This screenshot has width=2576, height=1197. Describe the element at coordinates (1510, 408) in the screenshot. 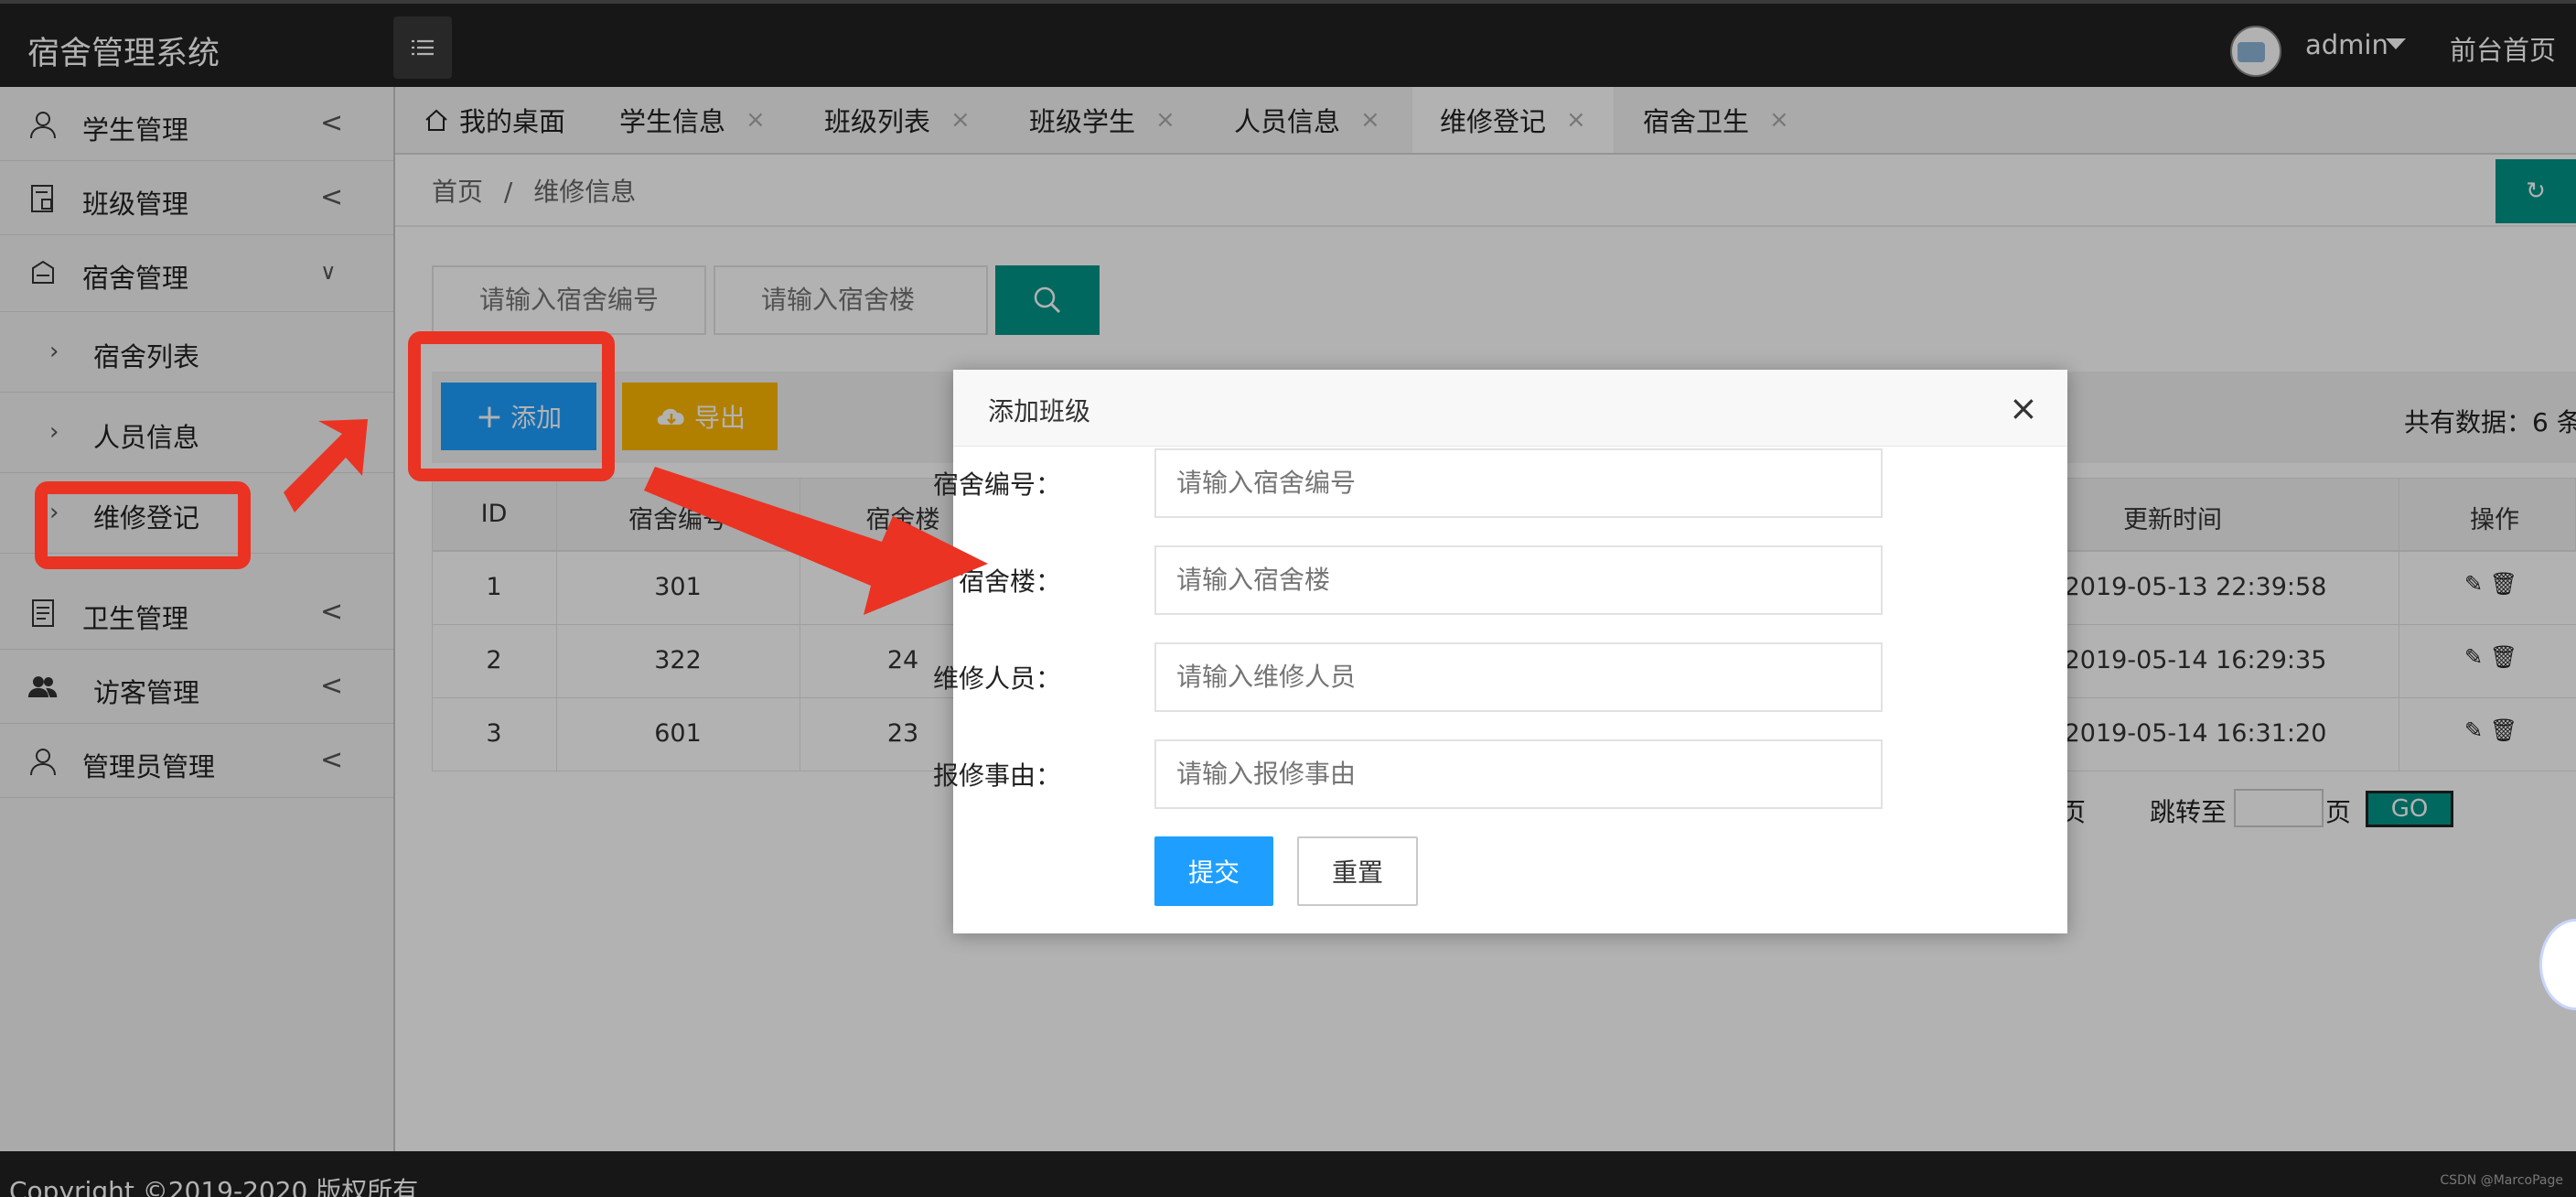

I see `dialog-header: 添加班级 ×` at that location.